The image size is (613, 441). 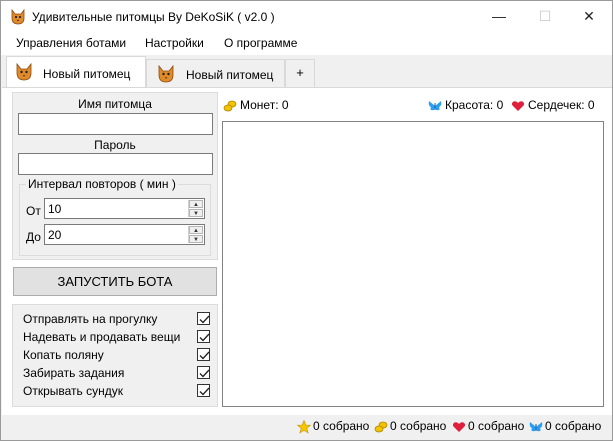 I want to click on interval-to-stepper: 20 ▲ ▼, so click(x=124, y=234).